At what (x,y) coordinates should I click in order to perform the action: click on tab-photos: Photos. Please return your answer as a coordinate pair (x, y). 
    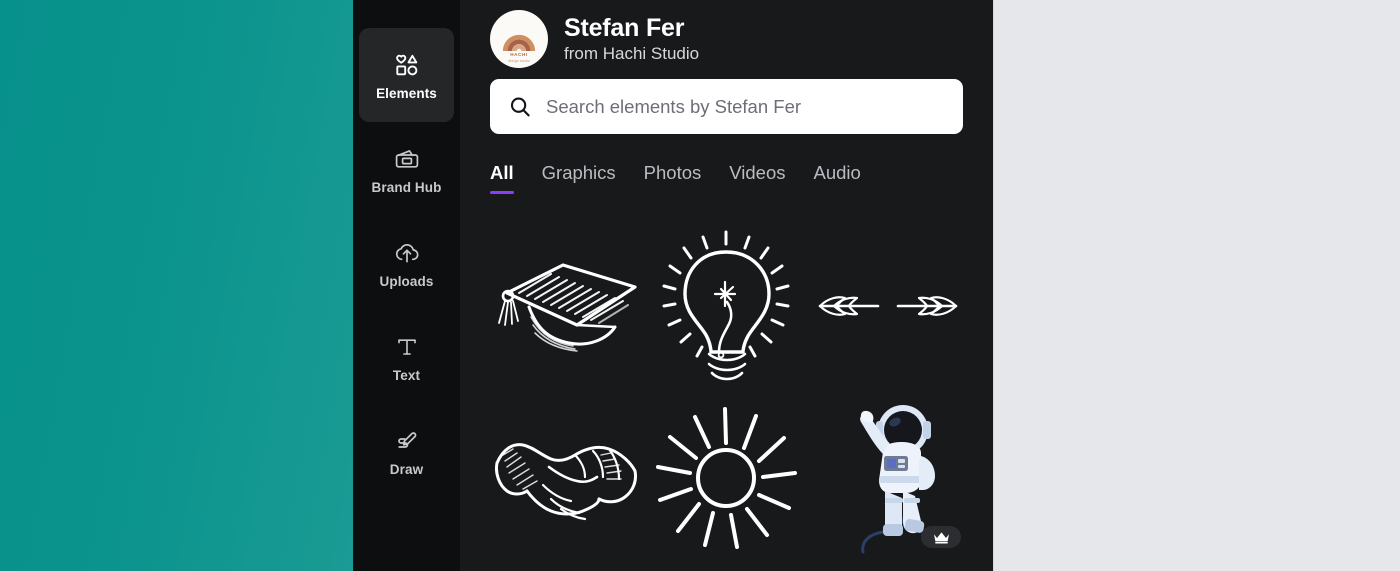
    Looking at the image, I should click on (673, 178).